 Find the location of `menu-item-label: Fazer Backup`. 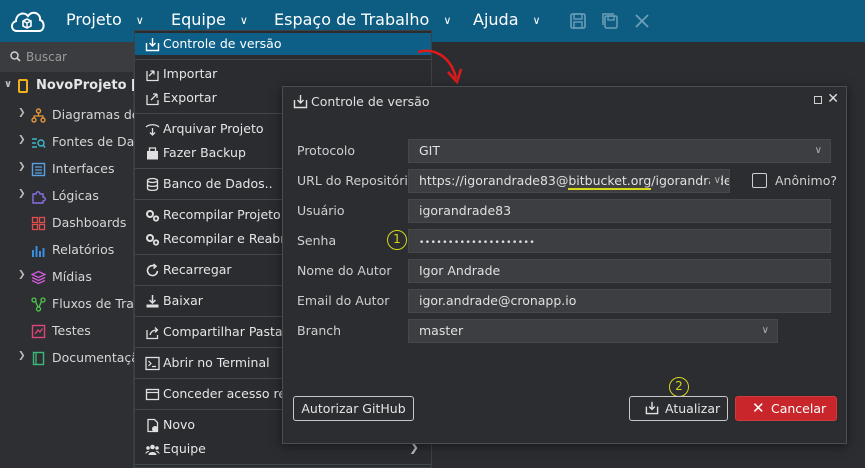

menu-item-label: Fazer Backup is located at coordinates (204, 152).